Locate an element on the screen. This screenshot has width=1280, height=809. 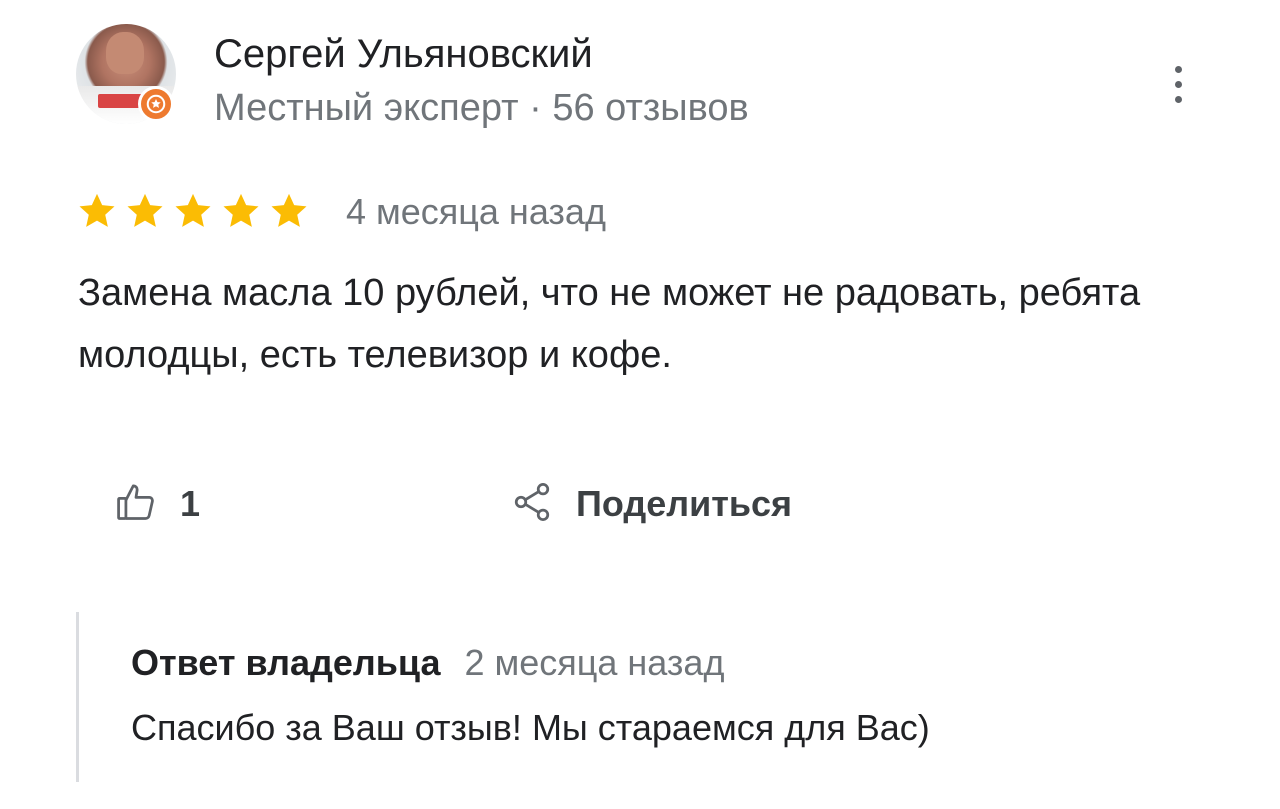
like-button: 1 is located at coordinates (157, 504).